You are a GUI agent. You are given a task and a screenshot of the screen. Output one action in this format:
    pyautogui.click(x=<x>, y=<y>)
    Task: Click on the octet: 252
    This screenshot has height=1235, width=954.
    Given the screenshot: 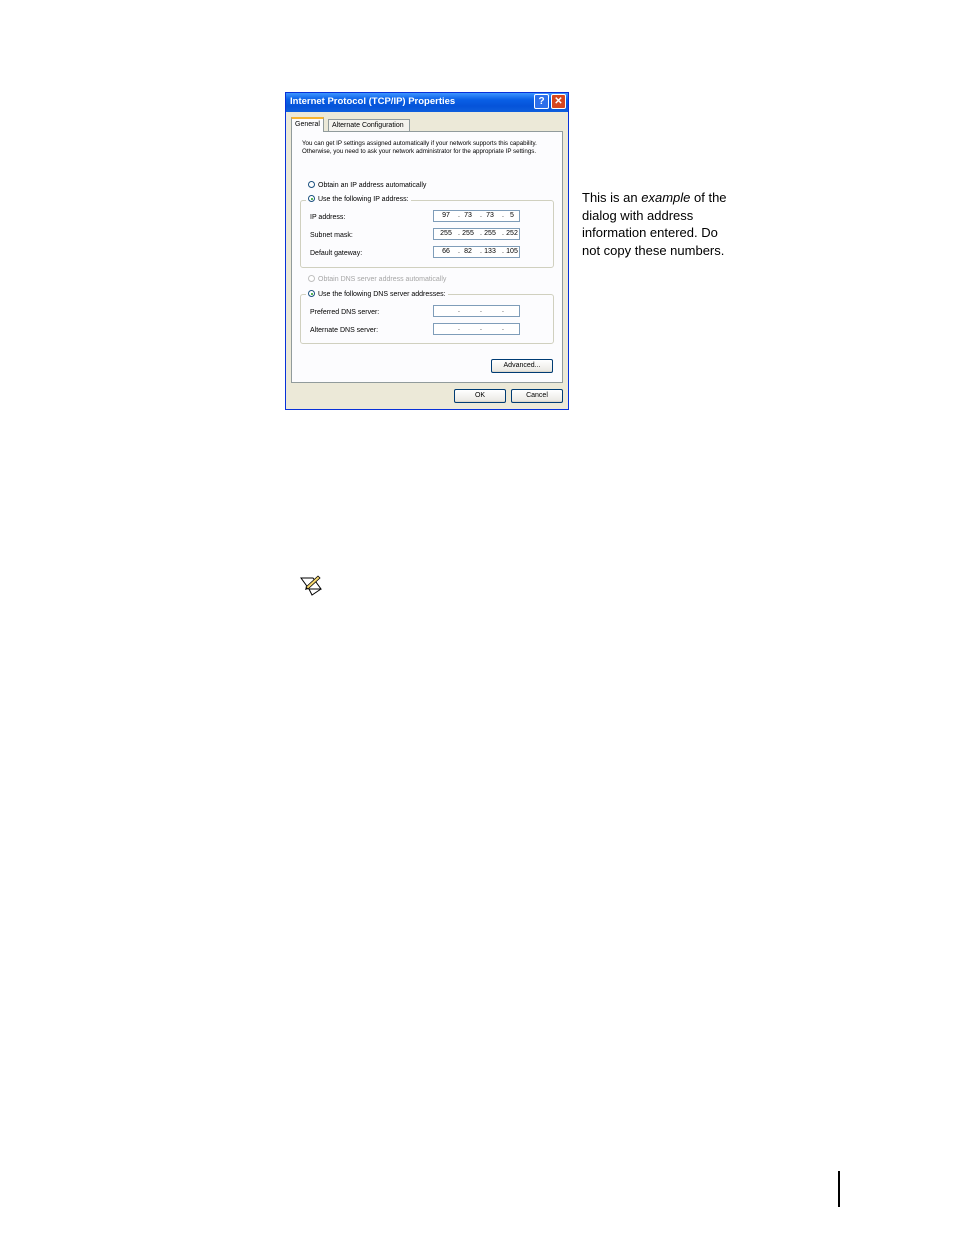 What is the action you would take?
    pyautogui.click(x=512, y=233)
    